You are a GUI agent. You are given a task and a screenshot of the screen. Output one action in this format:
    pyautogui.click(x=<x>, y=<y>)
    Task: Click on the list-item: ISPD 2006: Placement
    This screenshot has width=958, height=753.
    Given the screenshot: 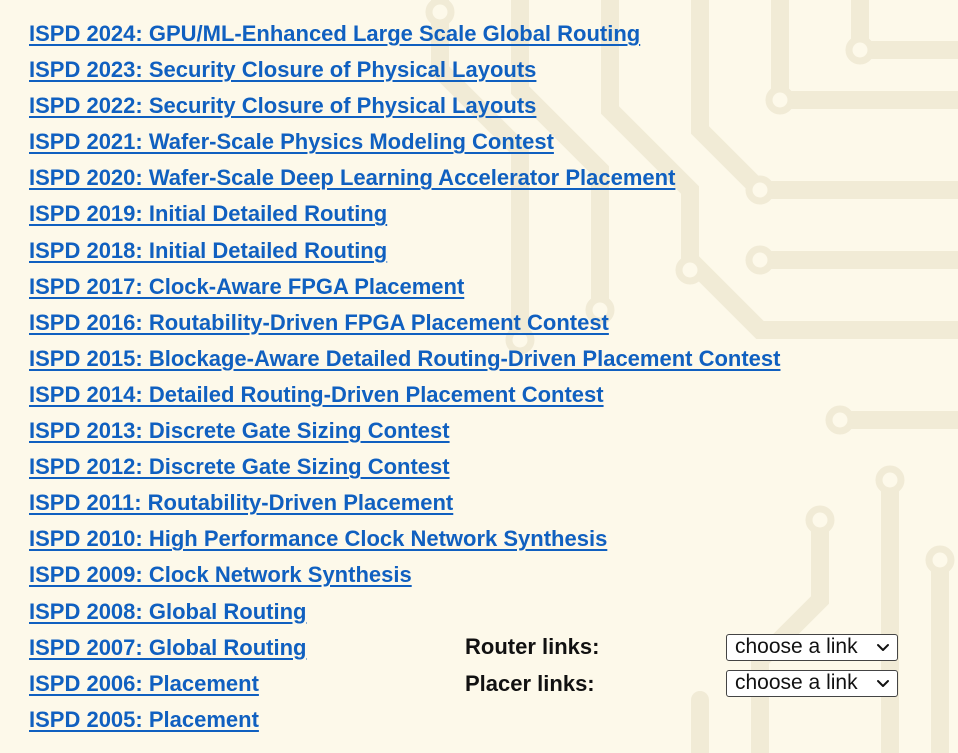 What is the action you would take?
    pyautogui.click(x=404, y=686)
    